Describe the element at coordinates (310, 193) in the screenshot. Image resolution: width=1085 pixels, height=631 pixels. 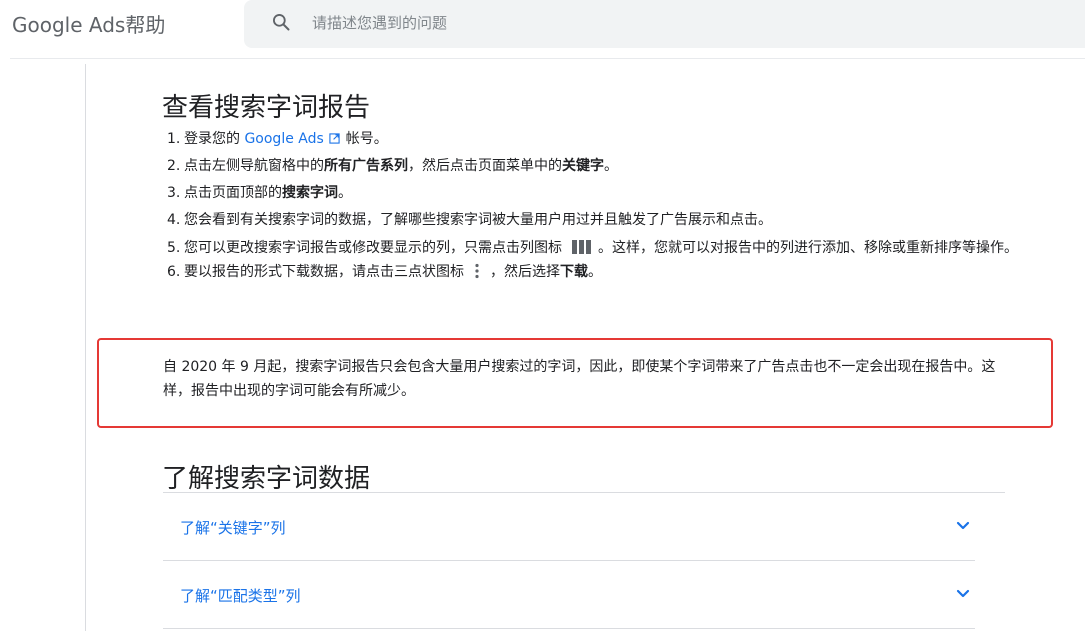
I see `step-bold-text: 搜索字词` at that location.